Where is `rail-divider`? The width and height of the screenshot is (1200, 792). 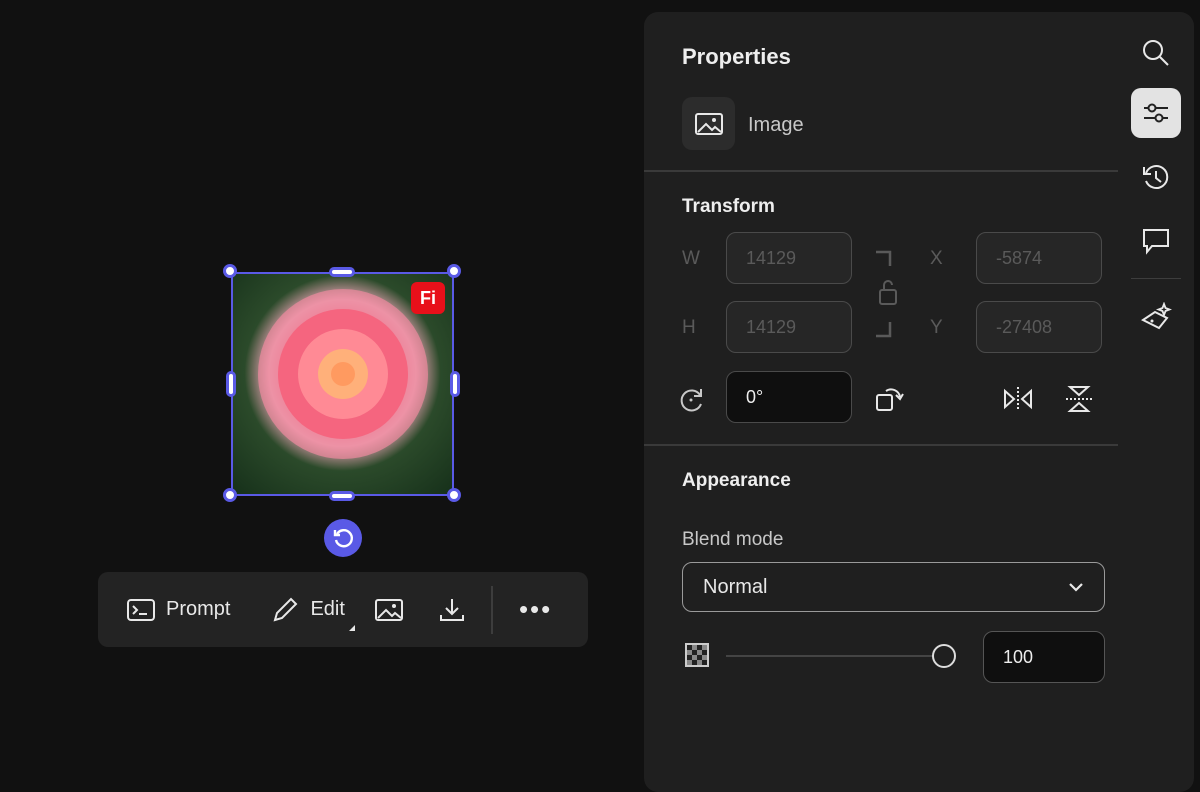
rail-divider is located at coordinates (1156, 278).